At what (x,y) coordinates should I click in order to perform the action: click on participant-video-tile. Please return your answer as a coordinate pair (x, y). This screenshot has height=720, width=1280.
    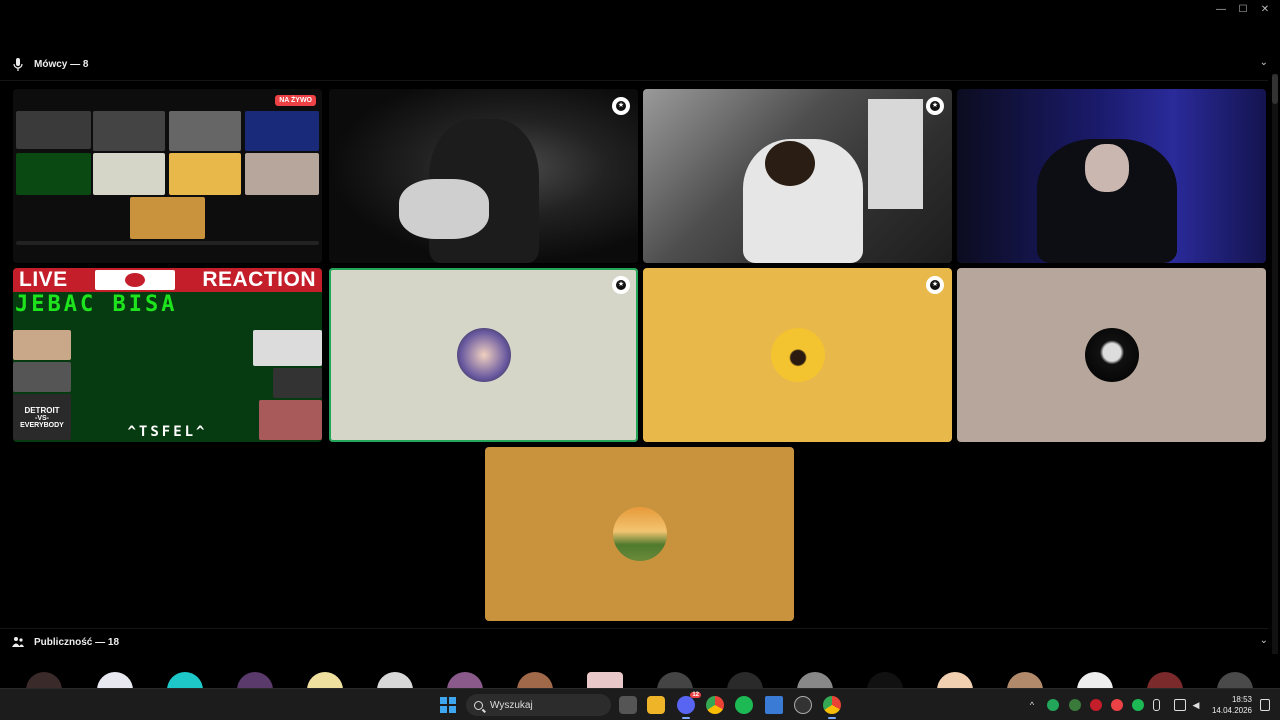
    Looking at the image, I should click on (1111, 176).